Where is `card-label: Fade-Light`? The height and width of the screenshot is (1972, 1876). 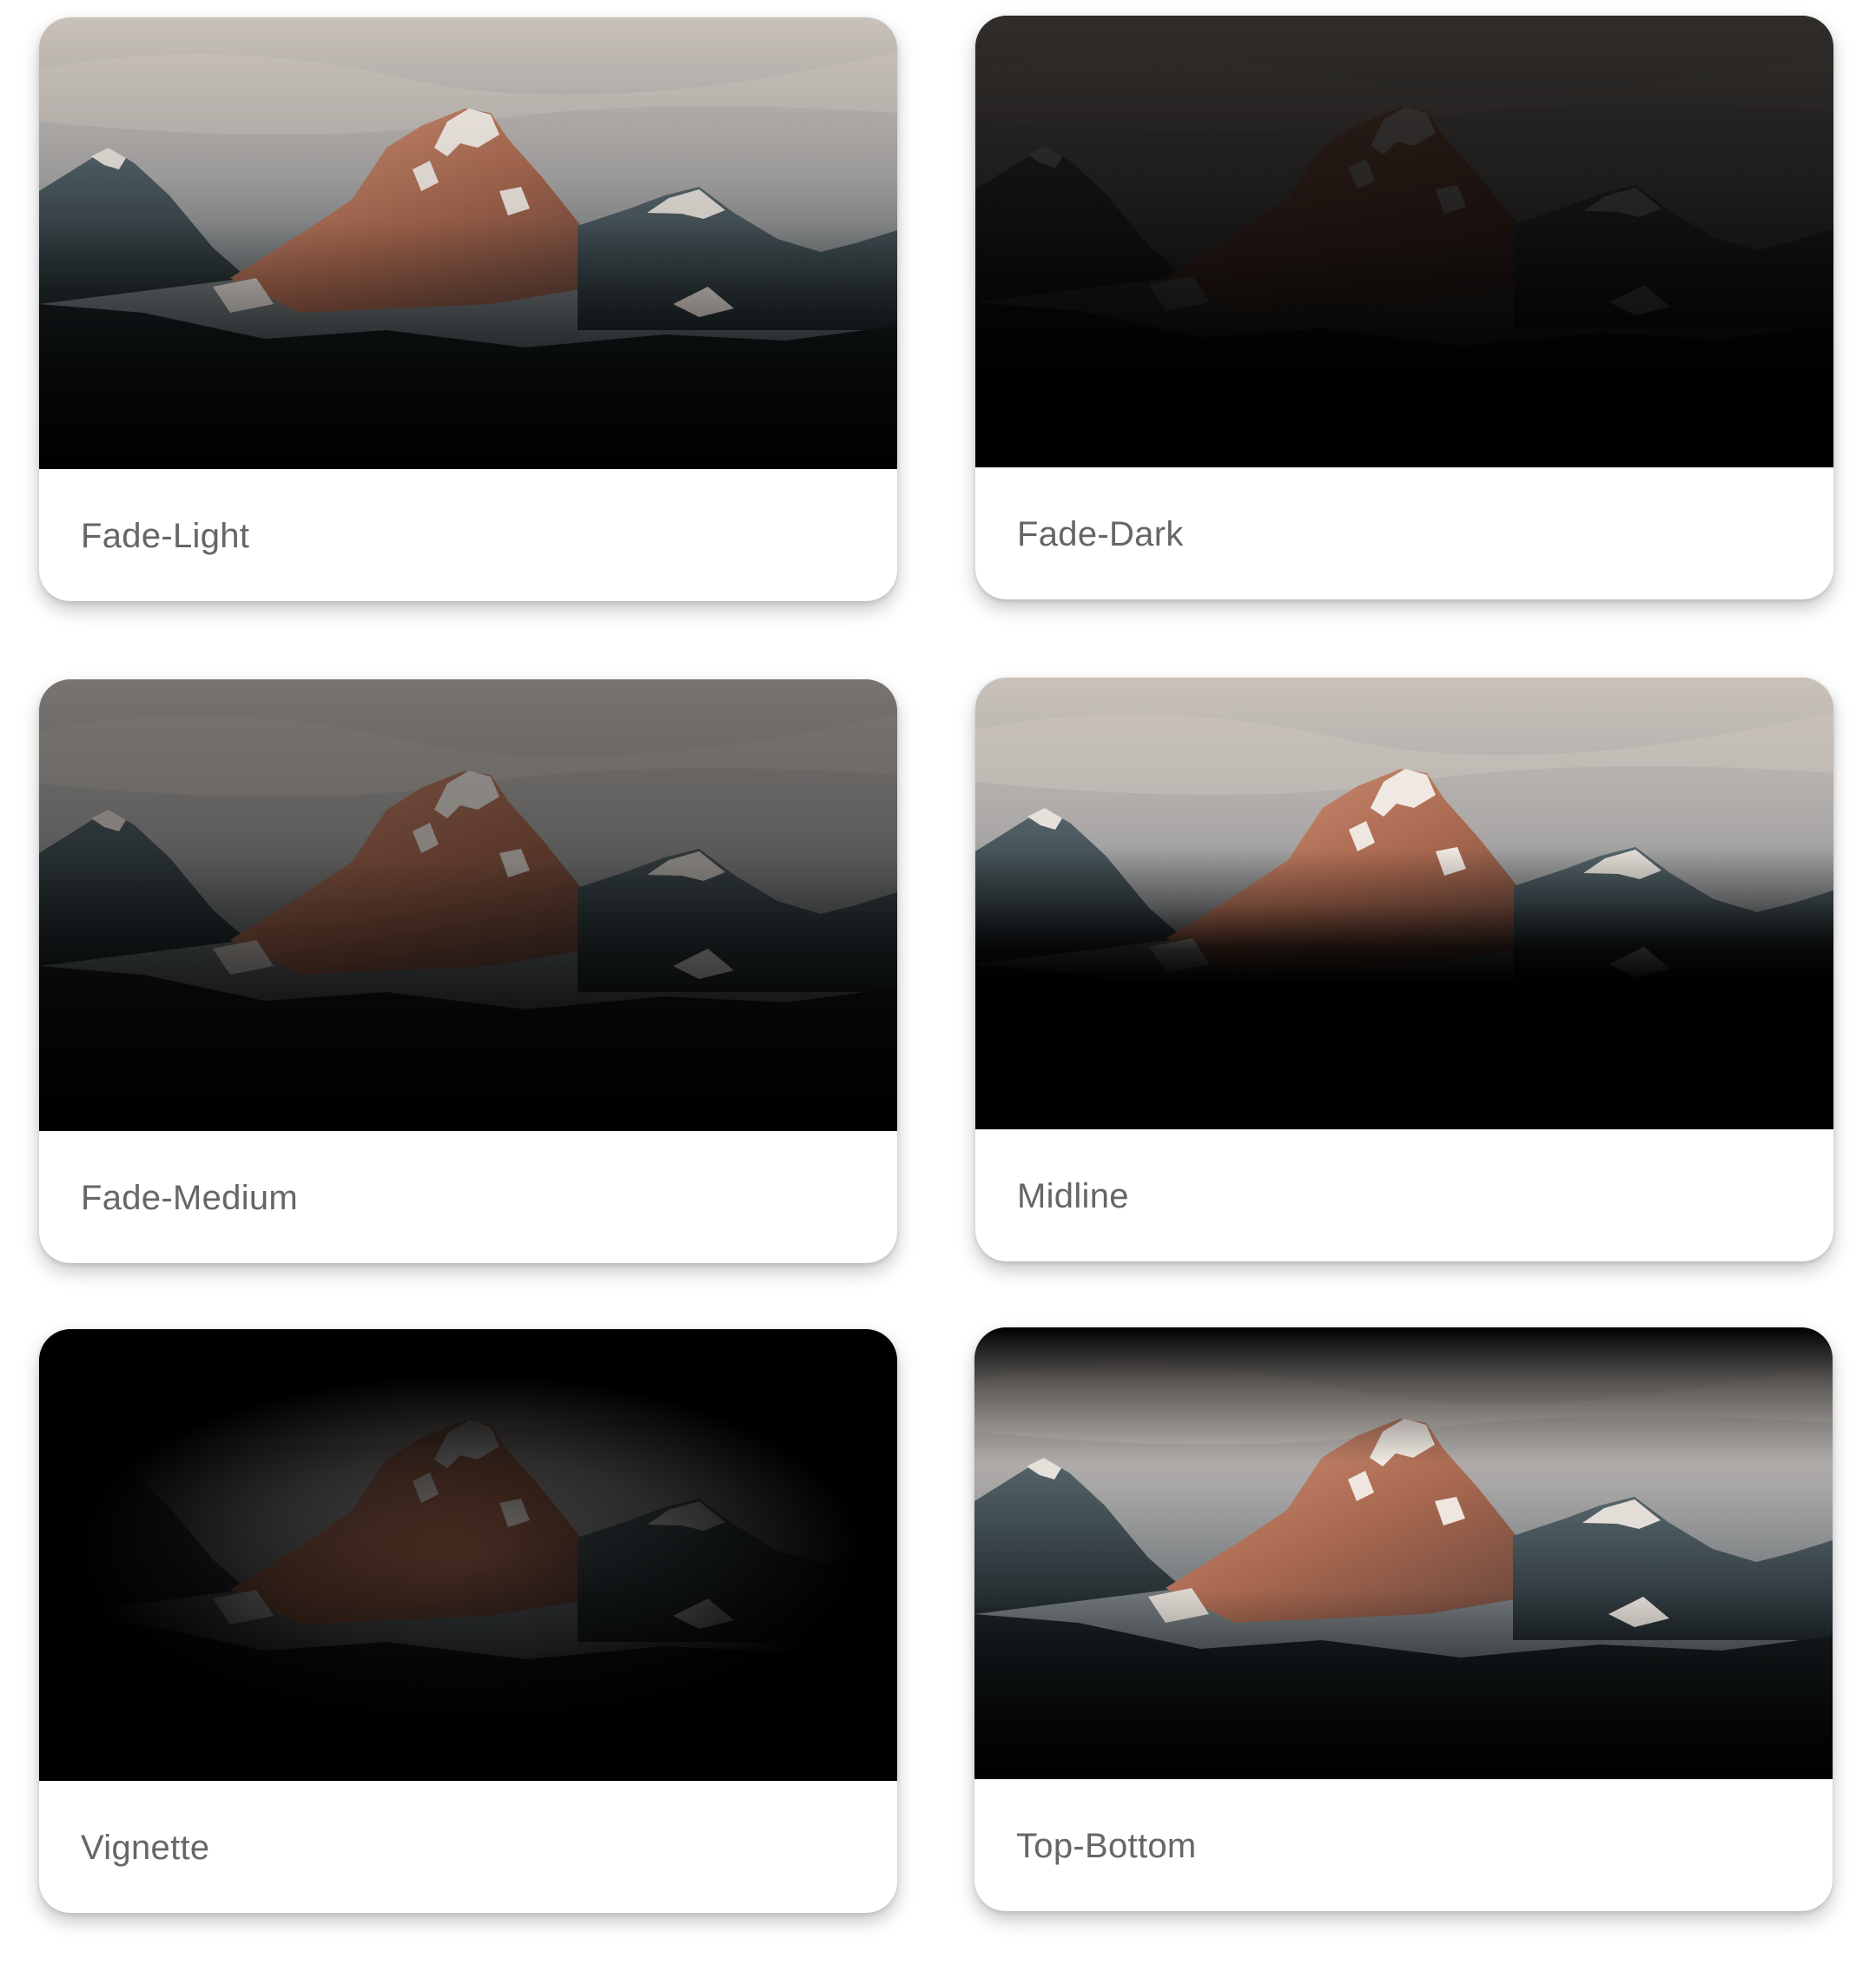 card-label: Fade-Light is located at coordinates (165, 536).